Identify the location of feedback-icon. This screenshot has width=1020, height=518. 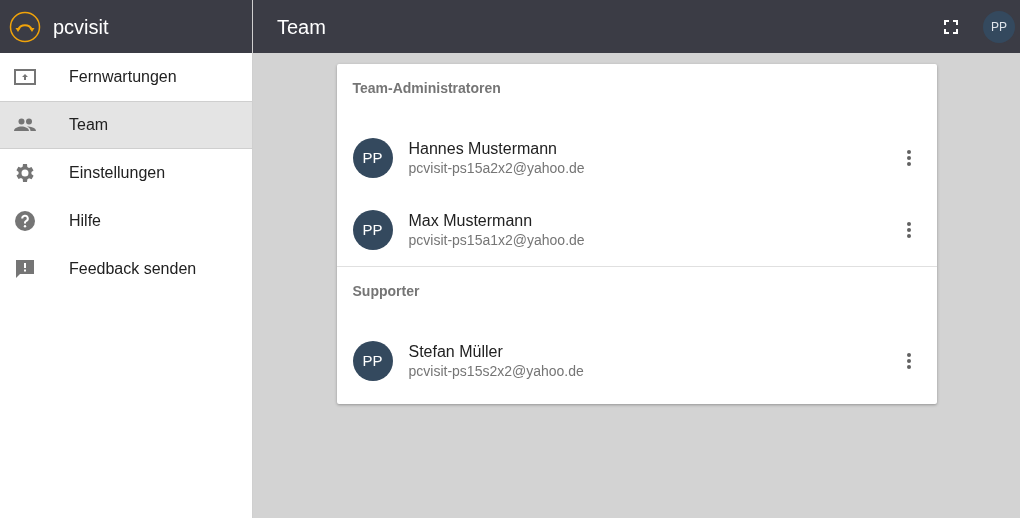
(25, 269).